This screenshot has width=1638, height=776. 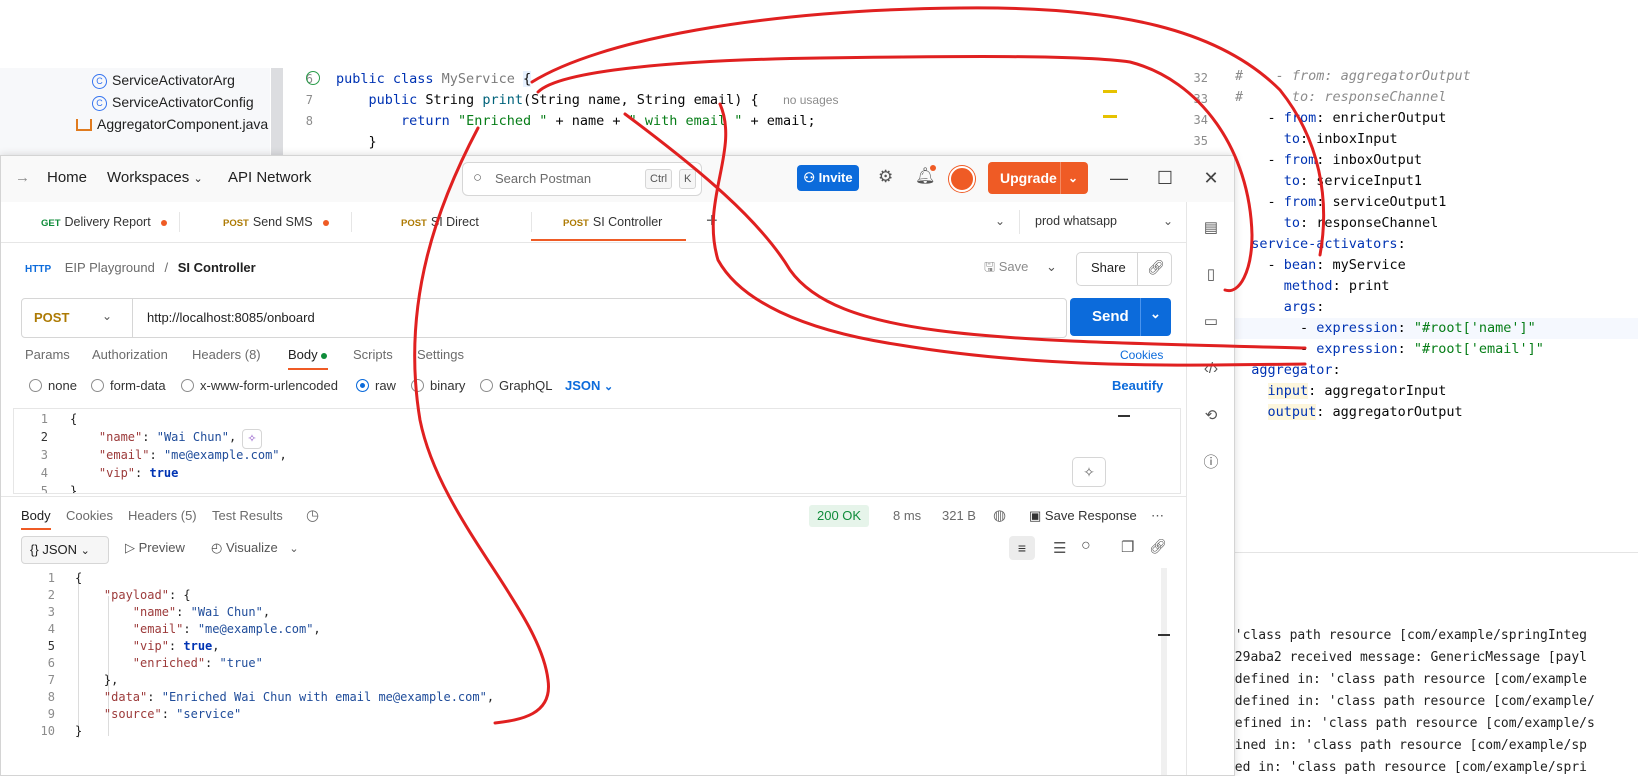 What do you see at coordinates (110, 267) in the screenshot?
I see `breadcrumb-collection: EIP Playground` at bounding box center [110, 267].